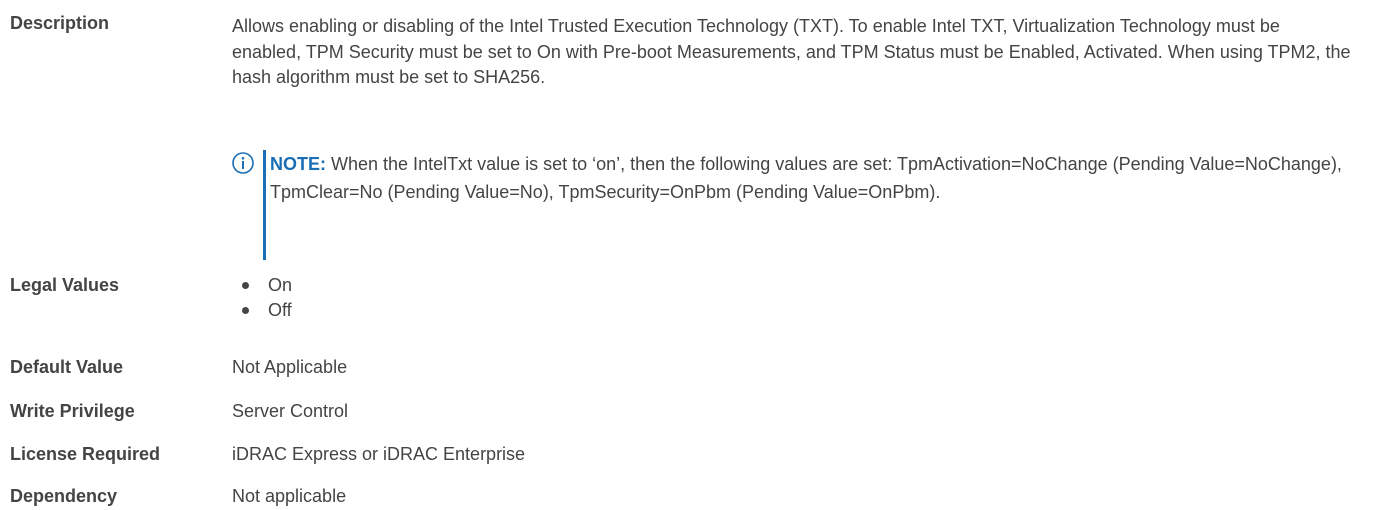 The height and width of the screenshot is (510, 1380). I want to click on legal-value-off: Off, so click(280, 310).